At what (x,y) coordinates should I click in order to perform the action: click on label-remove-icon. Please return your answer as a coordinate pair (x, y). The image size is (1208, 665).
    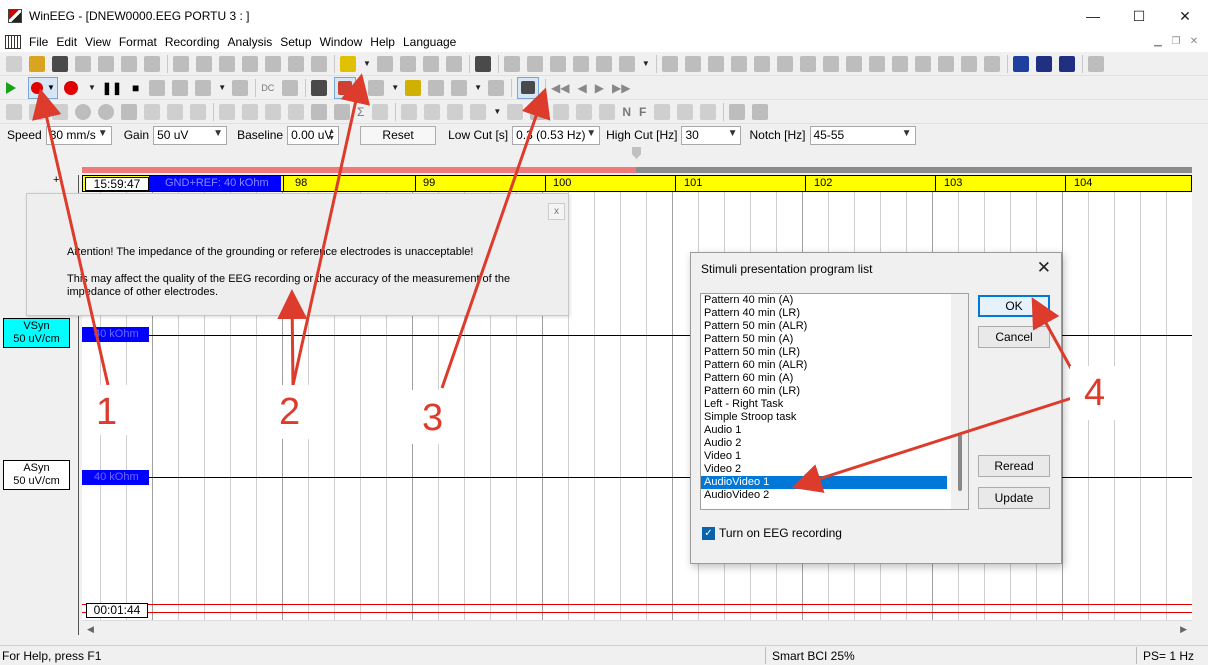
    Looking at the image, I should click on (430, 63).